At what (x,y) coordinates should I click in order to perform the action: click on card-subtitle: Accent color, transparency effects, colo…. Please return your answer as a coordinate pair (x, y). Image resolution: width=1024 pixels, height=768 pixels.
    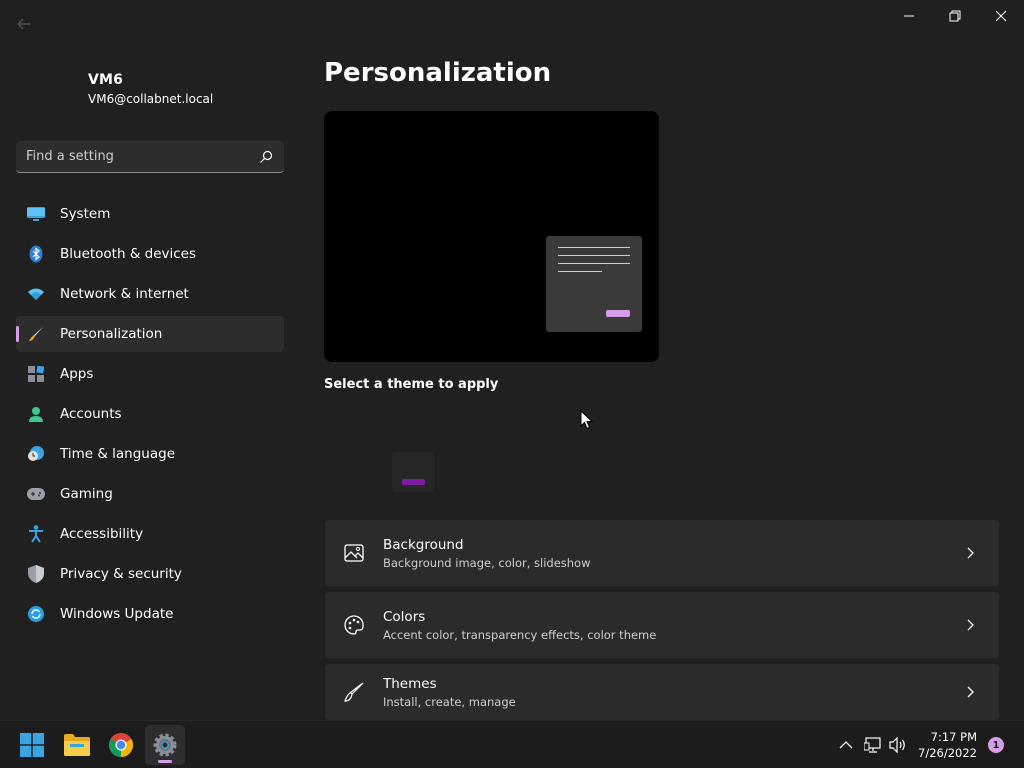
    Looking at the image, I should click on (520, 634).